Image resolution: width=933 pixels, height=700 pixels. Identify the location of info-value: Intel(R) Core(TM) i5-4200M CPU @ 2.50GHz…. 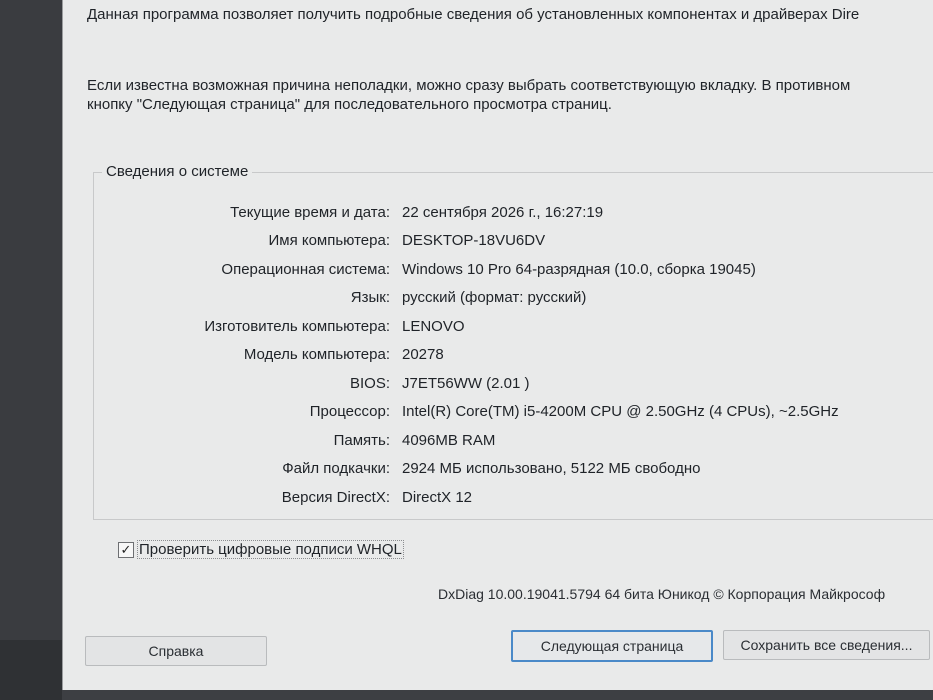
(620, 411).